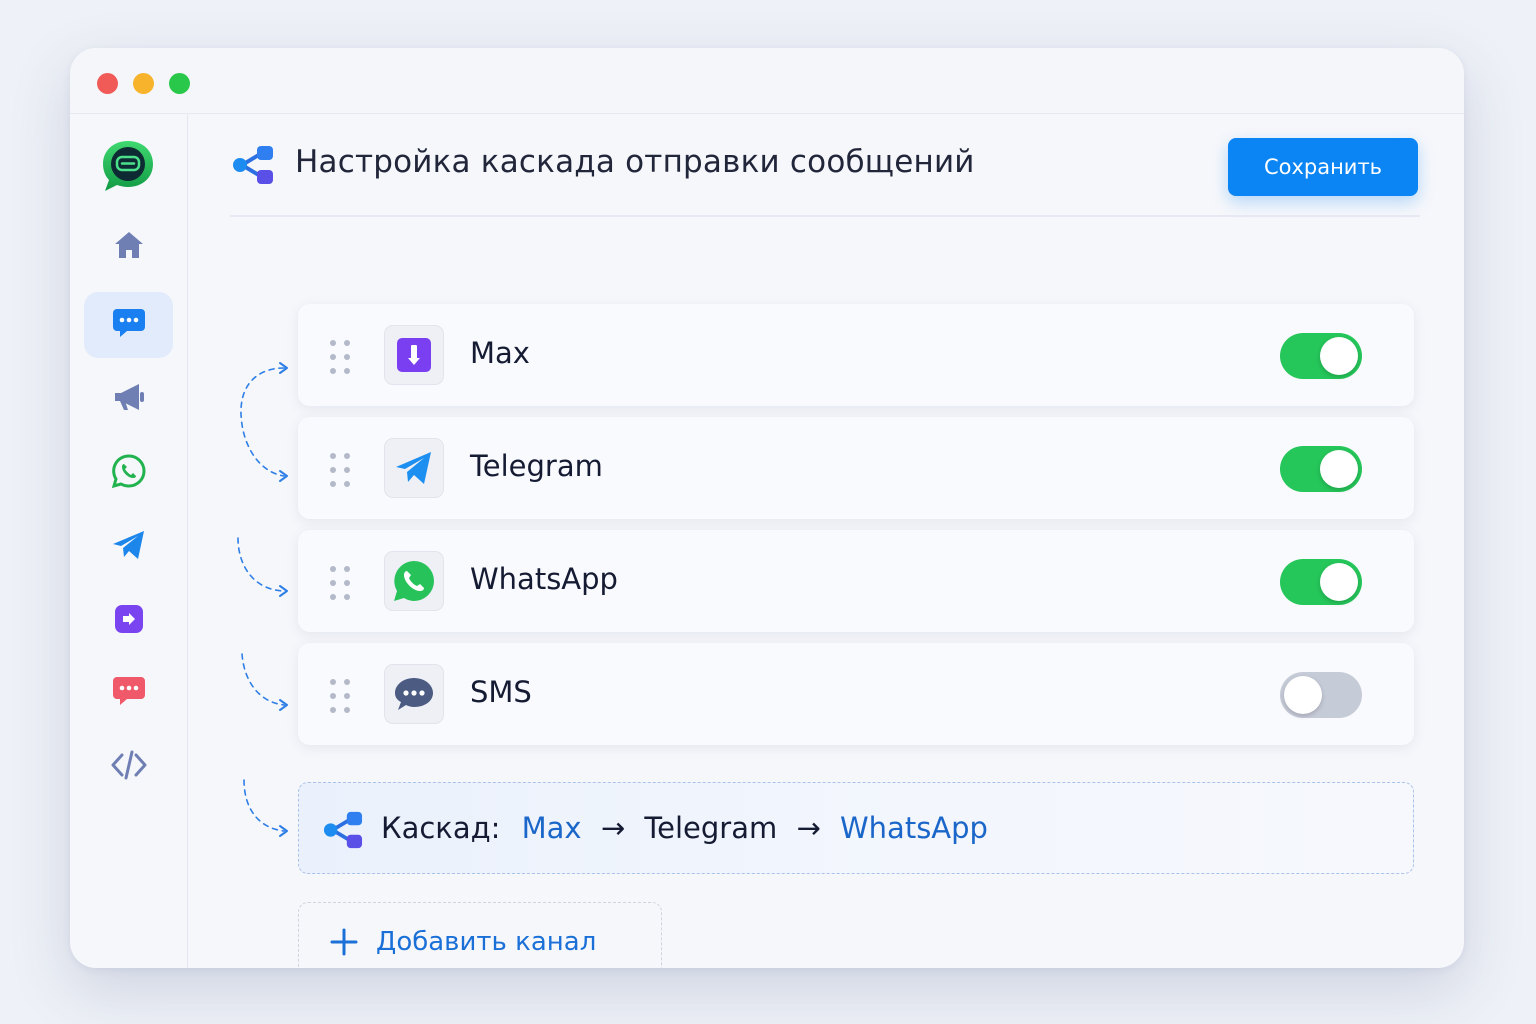  Describe the element at coordinates (128, 166) in the screenshot. I see `chat-bubble-logo-icon` at that location.